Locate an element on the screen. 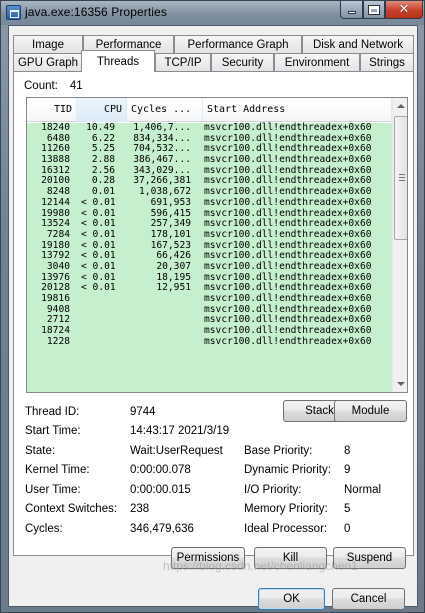 This screenshot has width=425, height=613. state-value: Wait:UserRequest is located at coordinates (176, 451).